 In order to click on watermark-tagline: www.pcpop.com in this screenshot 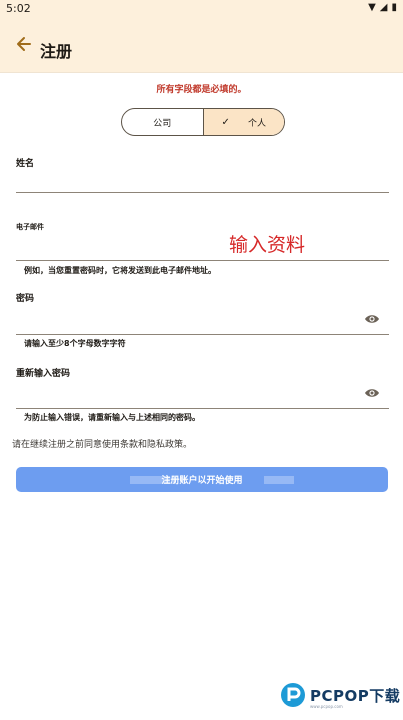, I will do `click(326, 706)`.